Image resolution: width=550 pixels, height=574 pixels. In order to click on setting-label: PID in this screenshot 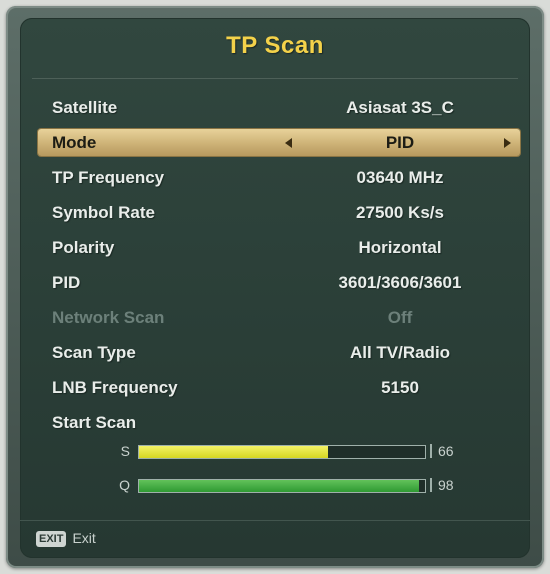, I will do `click(66, 282)`.